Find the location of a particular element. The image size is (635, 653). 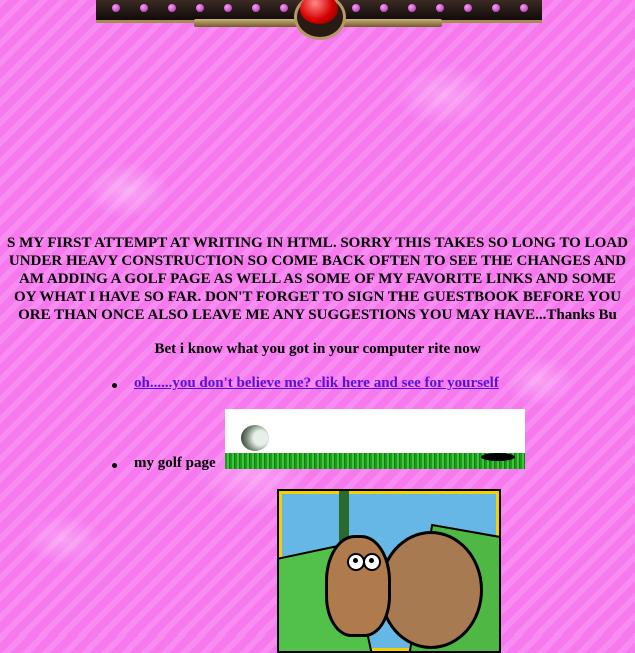

golf-ball-icon is located at coordinates (255, 438).